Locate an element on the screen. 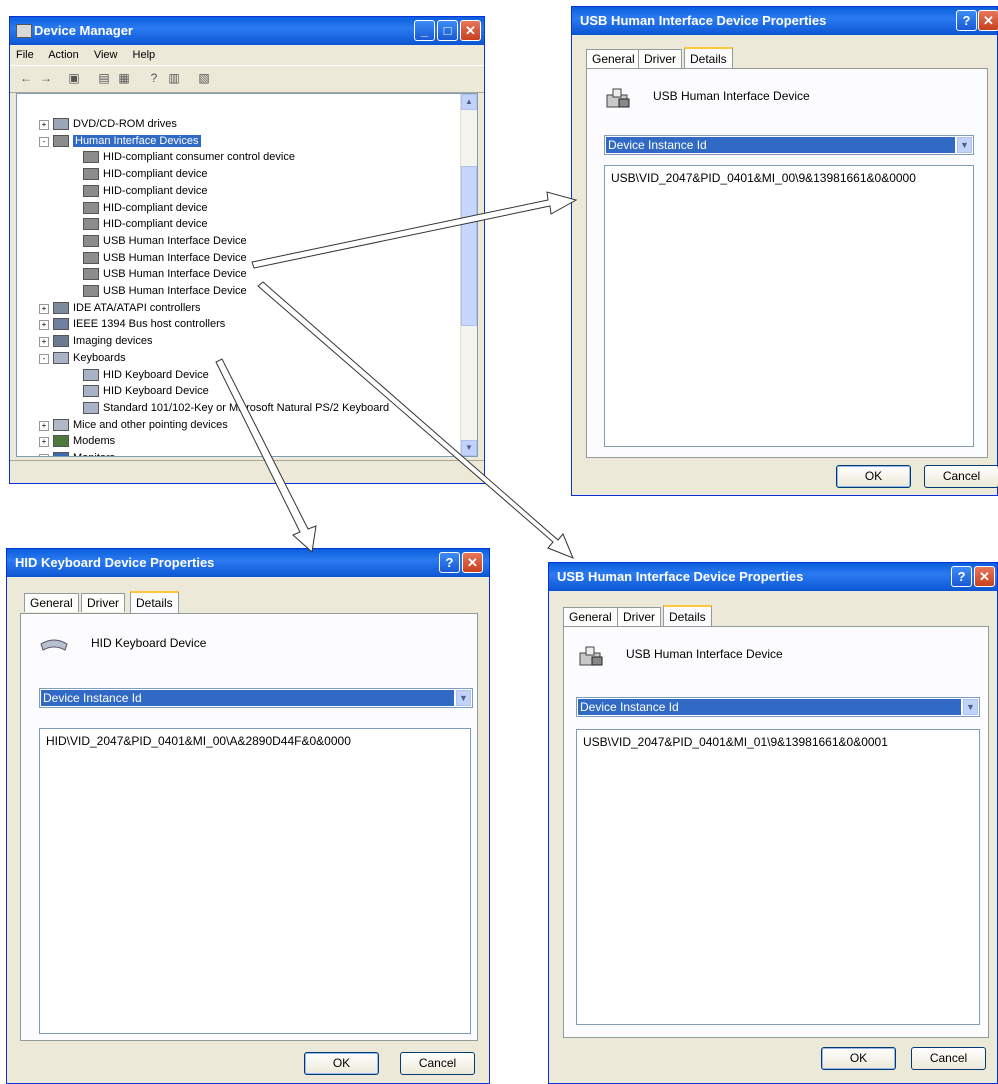 This screenshot has height=1084, width=998. tree-item-label: Modems is located at coordinates (94, 441).